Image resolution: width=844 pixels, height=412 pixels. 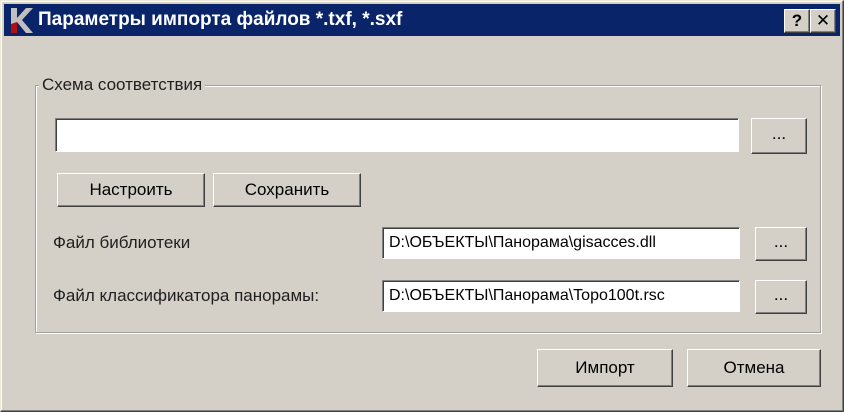 What do you see at coordinates (287, 190) in the screenshot?
I see `save-scheme-button: Сохранить` at bounding box center [287, 190].